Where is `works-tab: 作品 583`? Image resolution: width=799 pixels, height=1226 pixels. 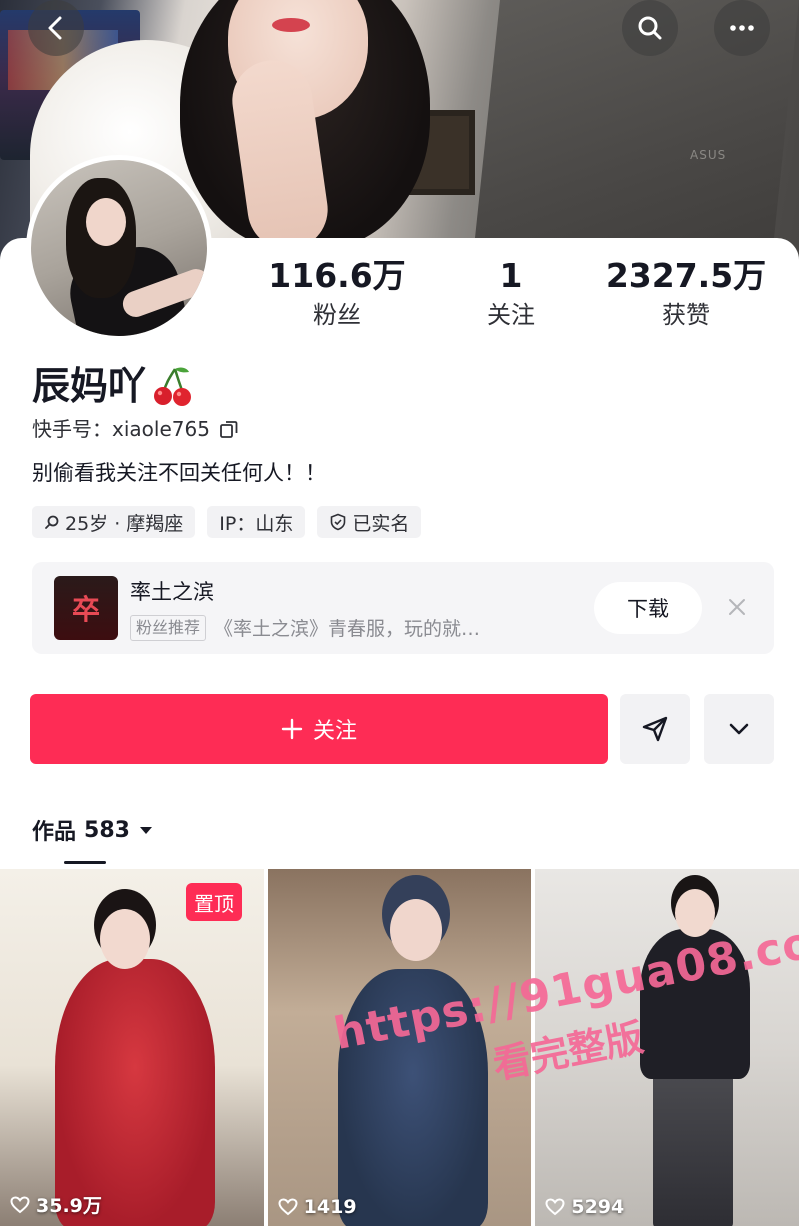
works-tab: 作品 583 is located at coordinates (93, 830).